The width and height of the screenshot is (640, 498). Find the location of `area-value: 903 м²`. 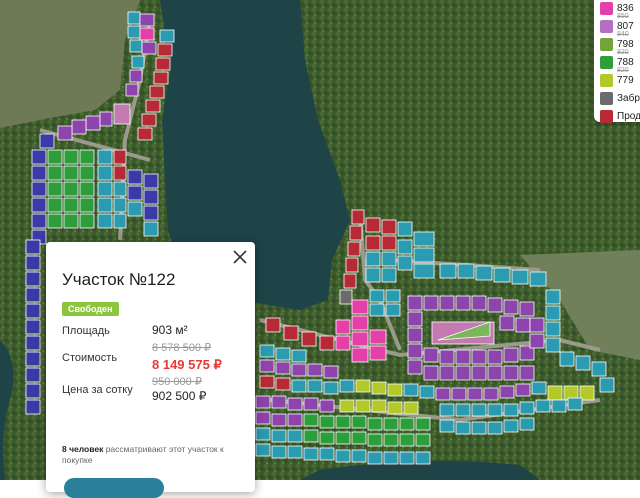

area-value: 903 м² is located at coordinates (170, 330).